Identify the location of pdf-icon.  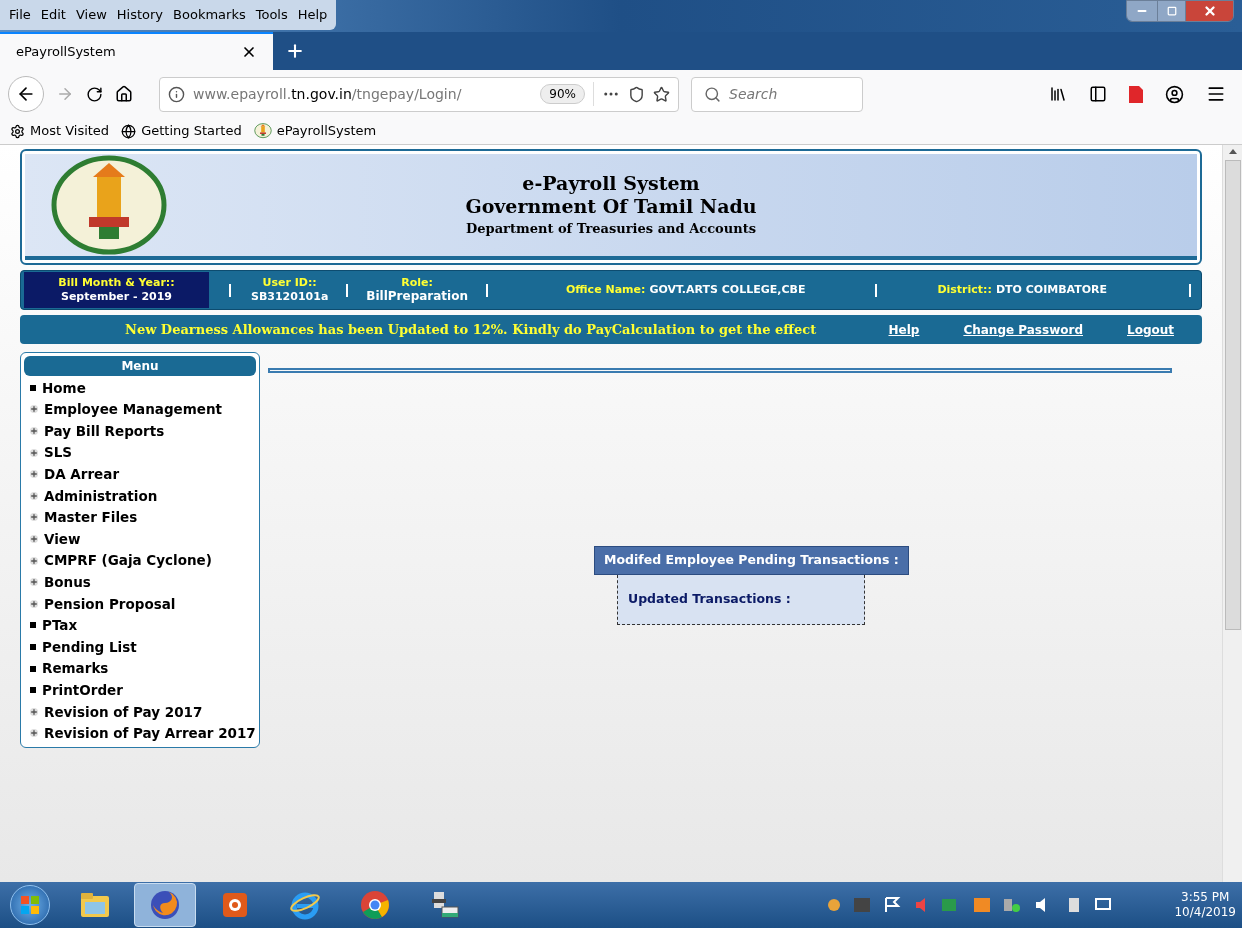
(1136, 94).